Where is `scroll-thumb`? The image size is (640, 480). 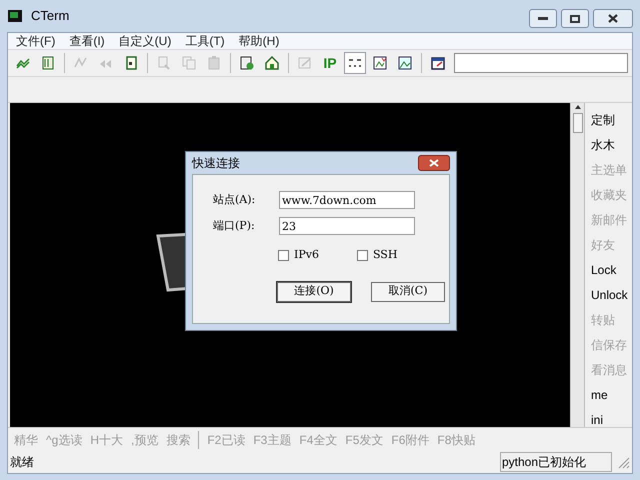
scroll-thumb is located at coordinates (577, 123).